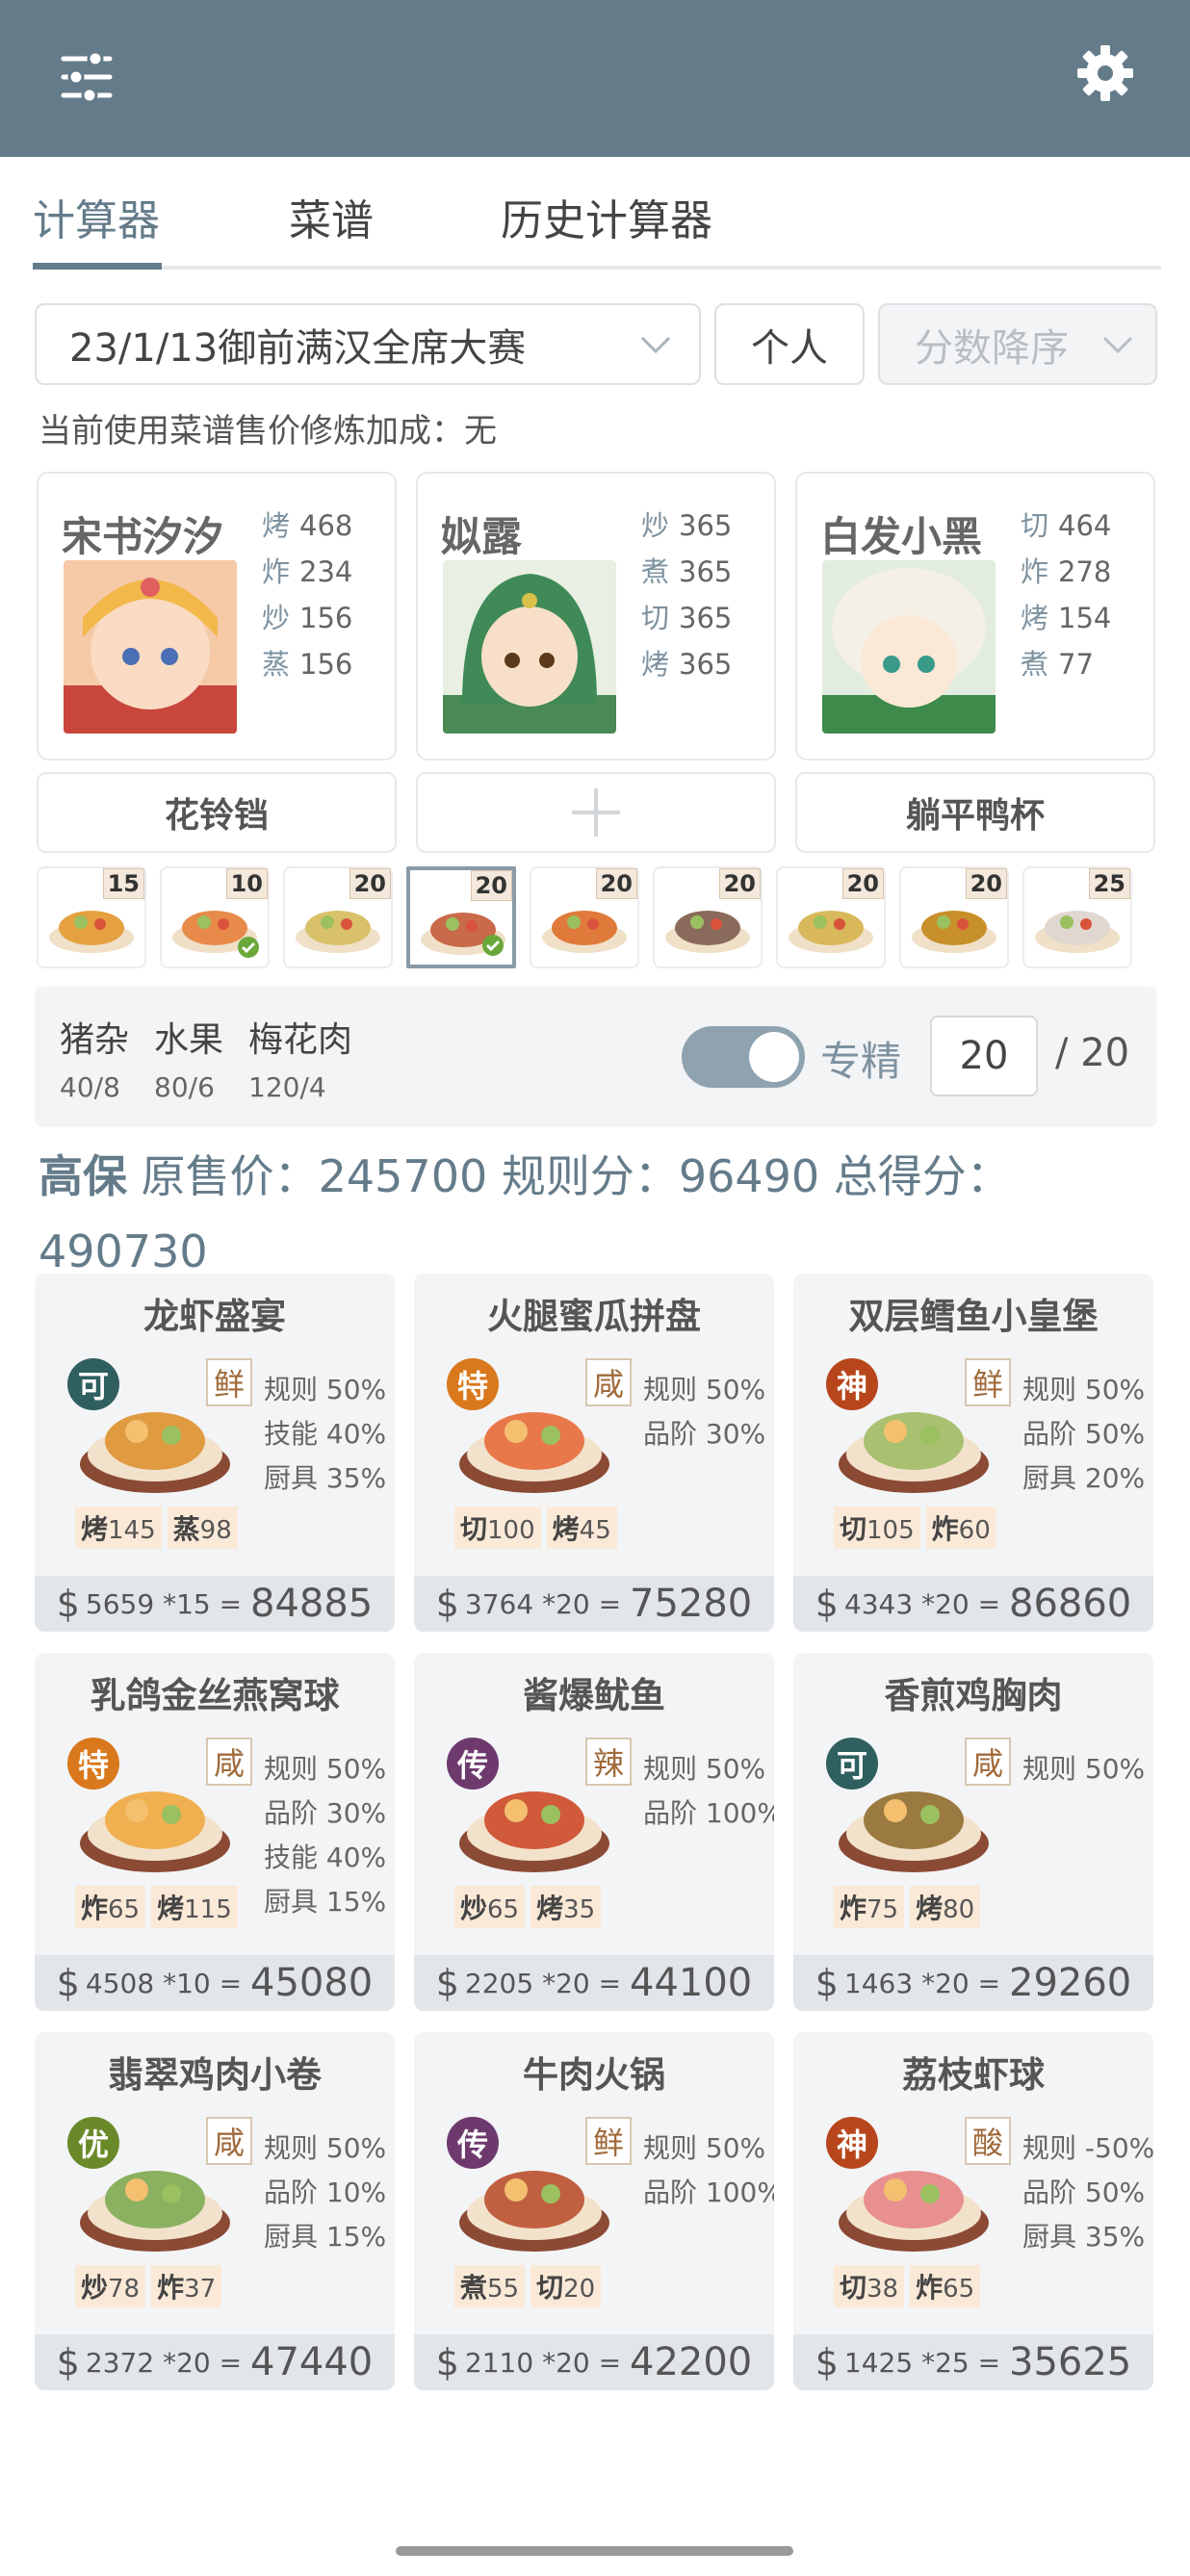  Describe the element at coordinates (984, 1056) in the screenshot. I see `quantity-input: 20` at that location.